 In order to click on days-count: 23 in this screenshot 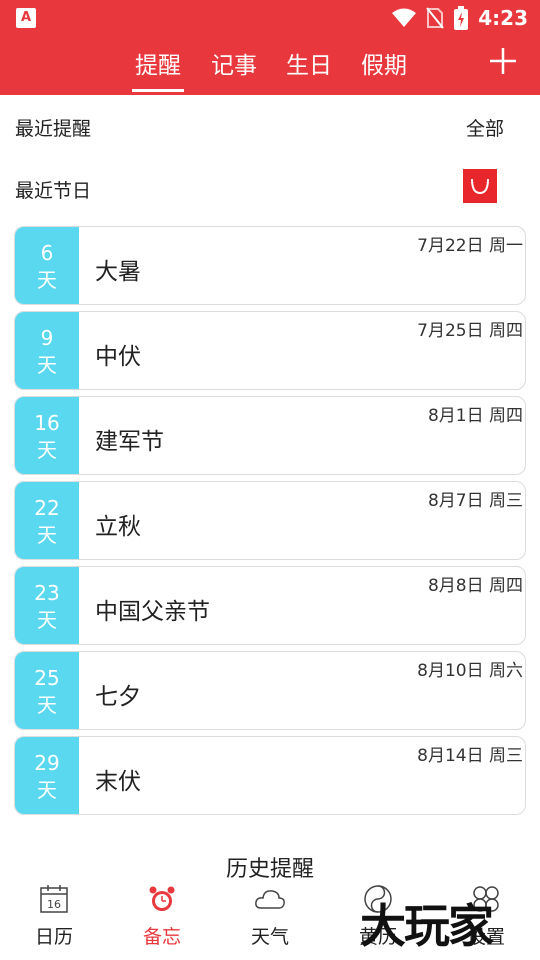, I will do `click(47, 593)`.